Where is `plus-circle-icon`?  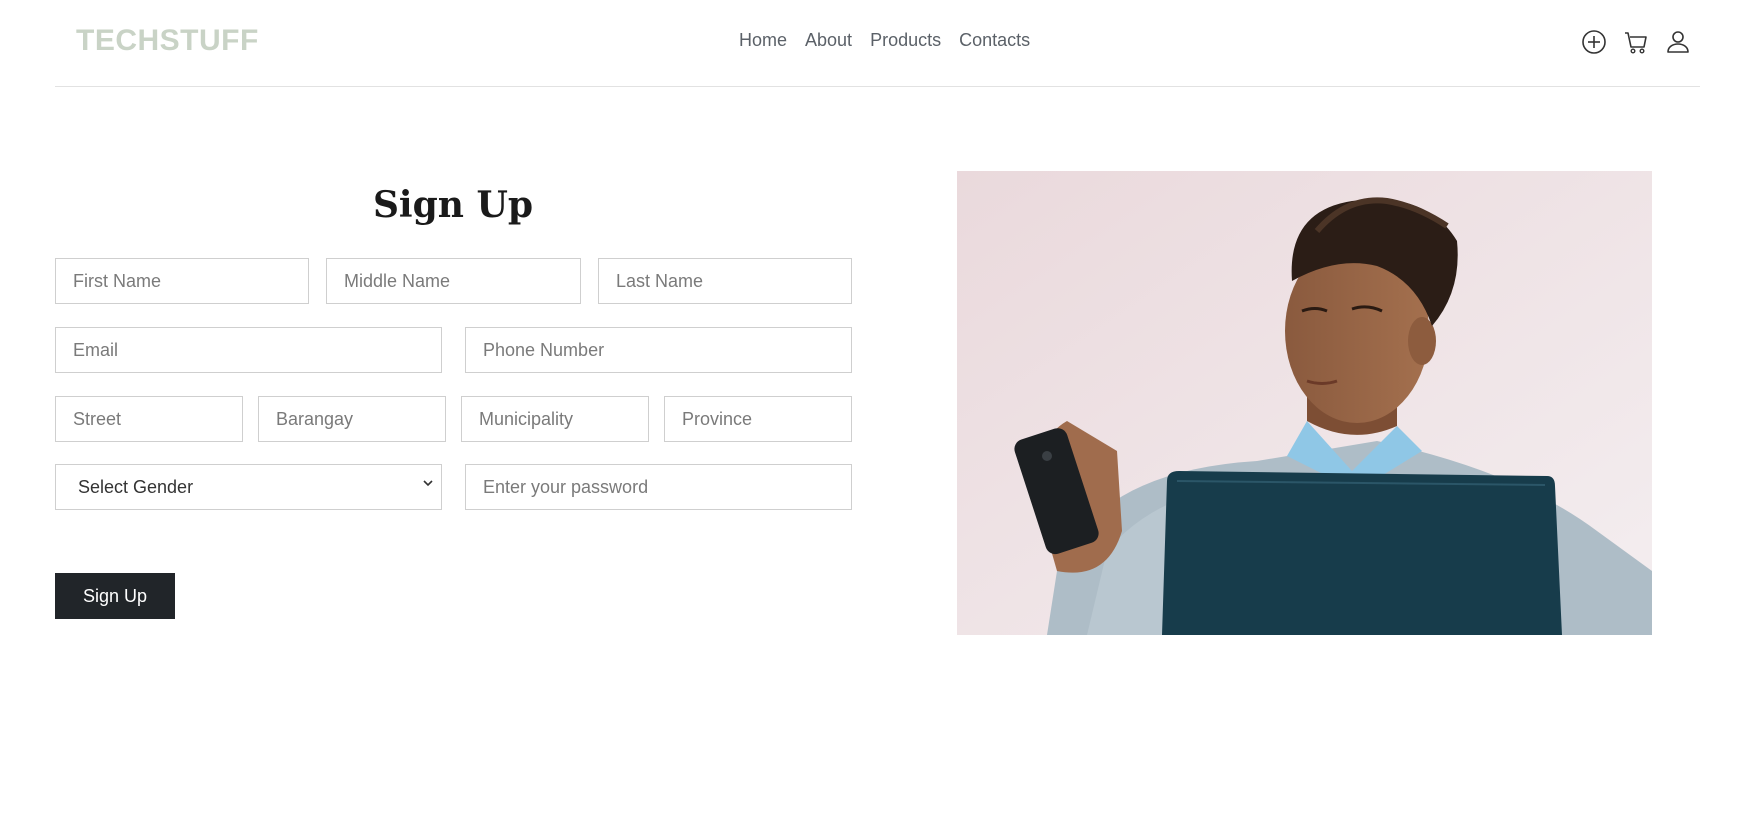
plus-circle-icon is located at coordinates (1594, 42).